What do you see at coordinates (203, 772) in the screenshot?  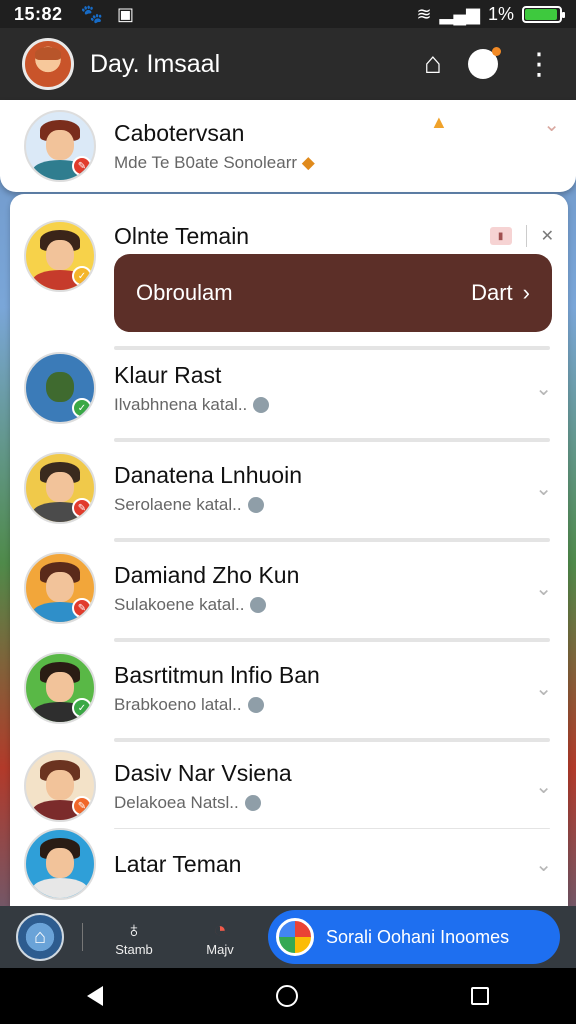 I see `contact-name: Dasiv Nar Vsiena` at bounding box center [203, 772].